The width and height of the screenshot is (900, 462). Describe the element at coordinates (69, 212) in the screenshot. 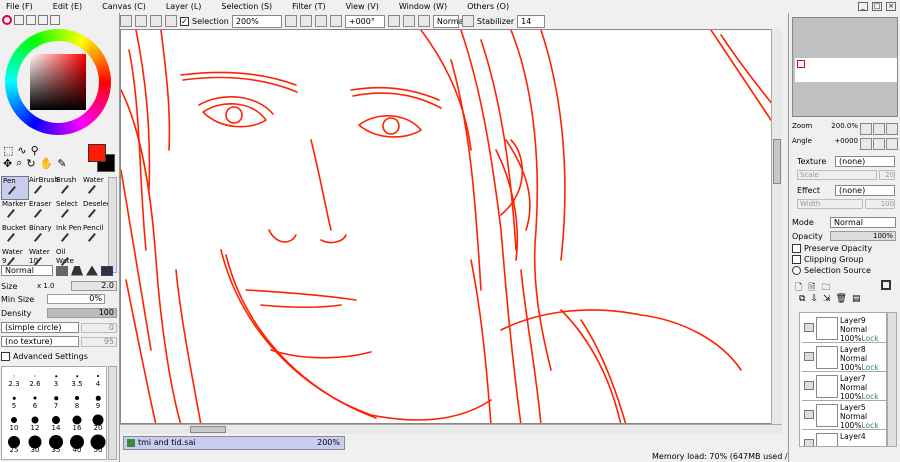

I see `tool-select: Select` at that location.